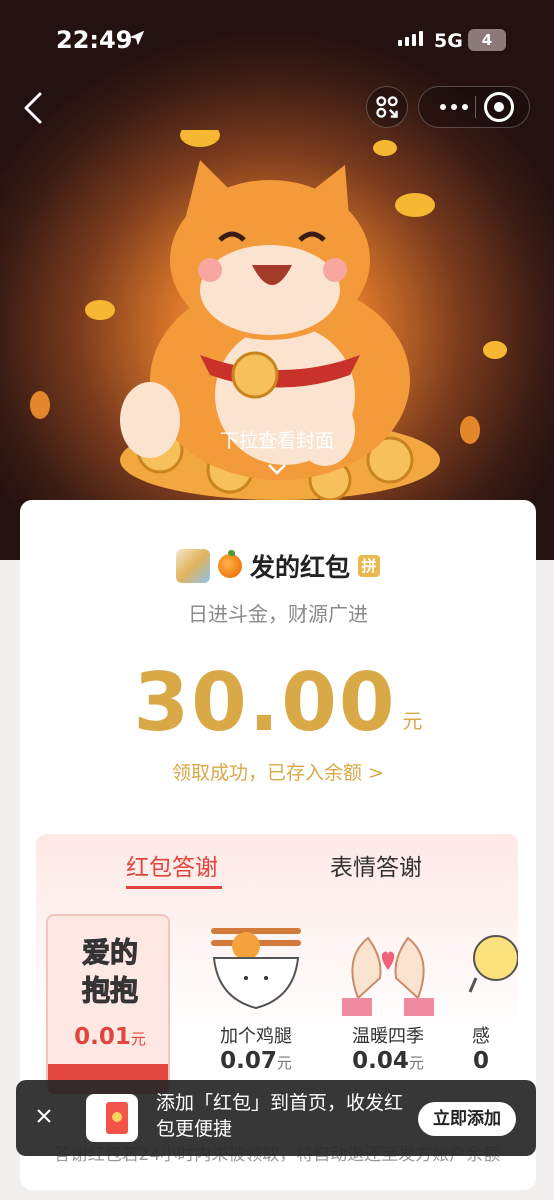  Describe the element at coordinates (388, 1036) in the screenshot. I see `item-name: 温暖四季` at that location.